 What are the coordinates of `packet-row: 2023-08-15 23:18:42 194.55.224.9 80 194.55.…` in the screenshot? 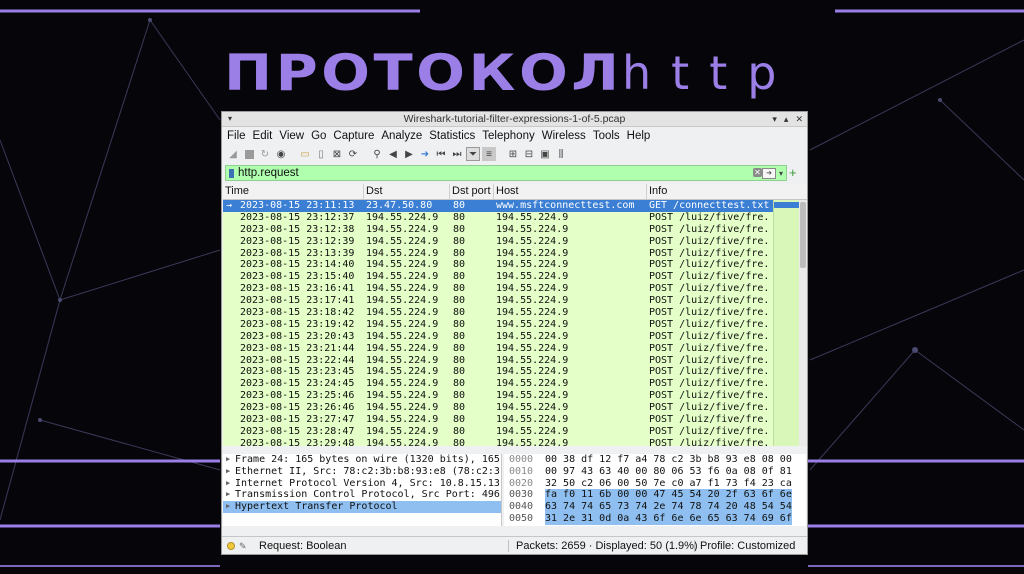 It's located at (498, 313).